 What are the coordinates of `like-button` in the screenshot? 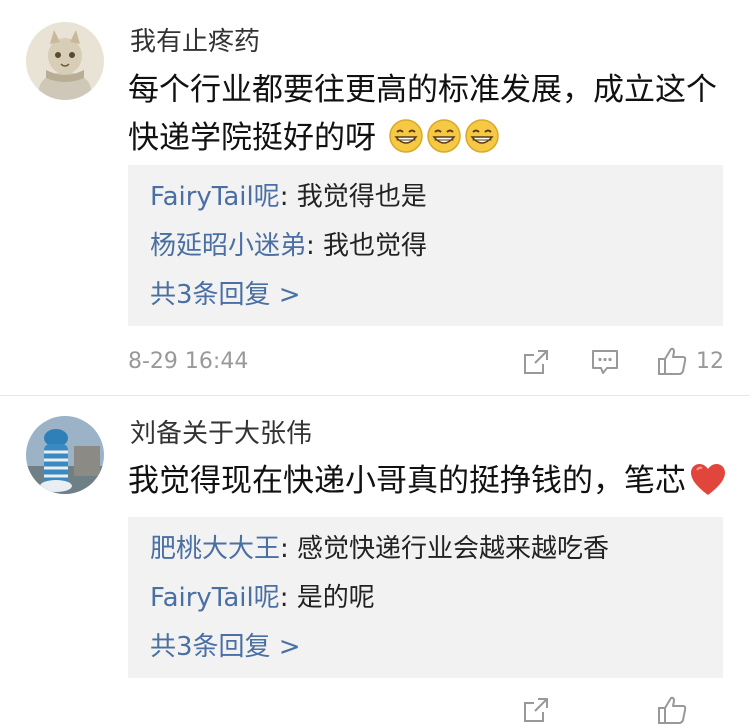 It's located at (672, 710).